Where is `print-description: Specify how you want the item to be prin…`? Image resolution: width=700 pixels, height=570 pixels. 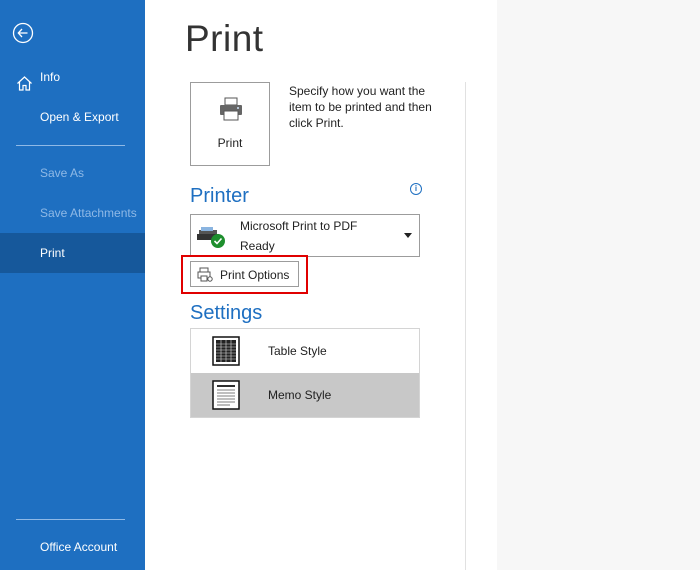 print-description: Specify how you want the item to be prin… is located at coordinates (360, 107).